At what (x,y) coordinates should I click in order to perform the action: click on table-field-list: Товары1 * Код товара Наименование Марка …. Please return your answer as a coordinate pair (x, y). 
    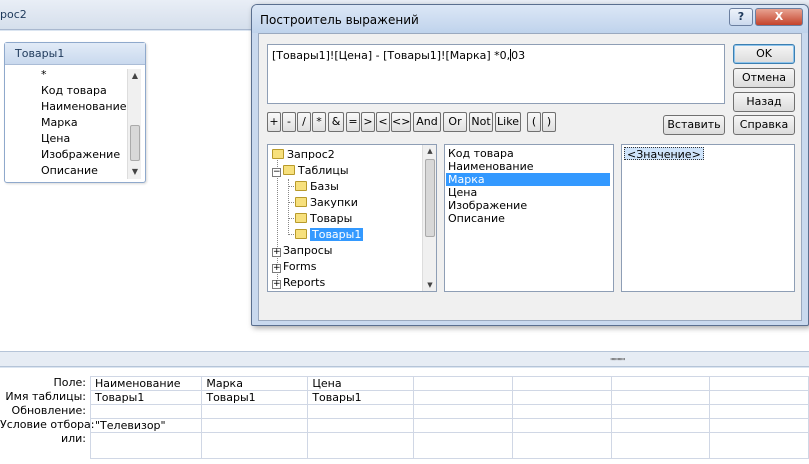
    Looking at the image, I should click on (75, 112).